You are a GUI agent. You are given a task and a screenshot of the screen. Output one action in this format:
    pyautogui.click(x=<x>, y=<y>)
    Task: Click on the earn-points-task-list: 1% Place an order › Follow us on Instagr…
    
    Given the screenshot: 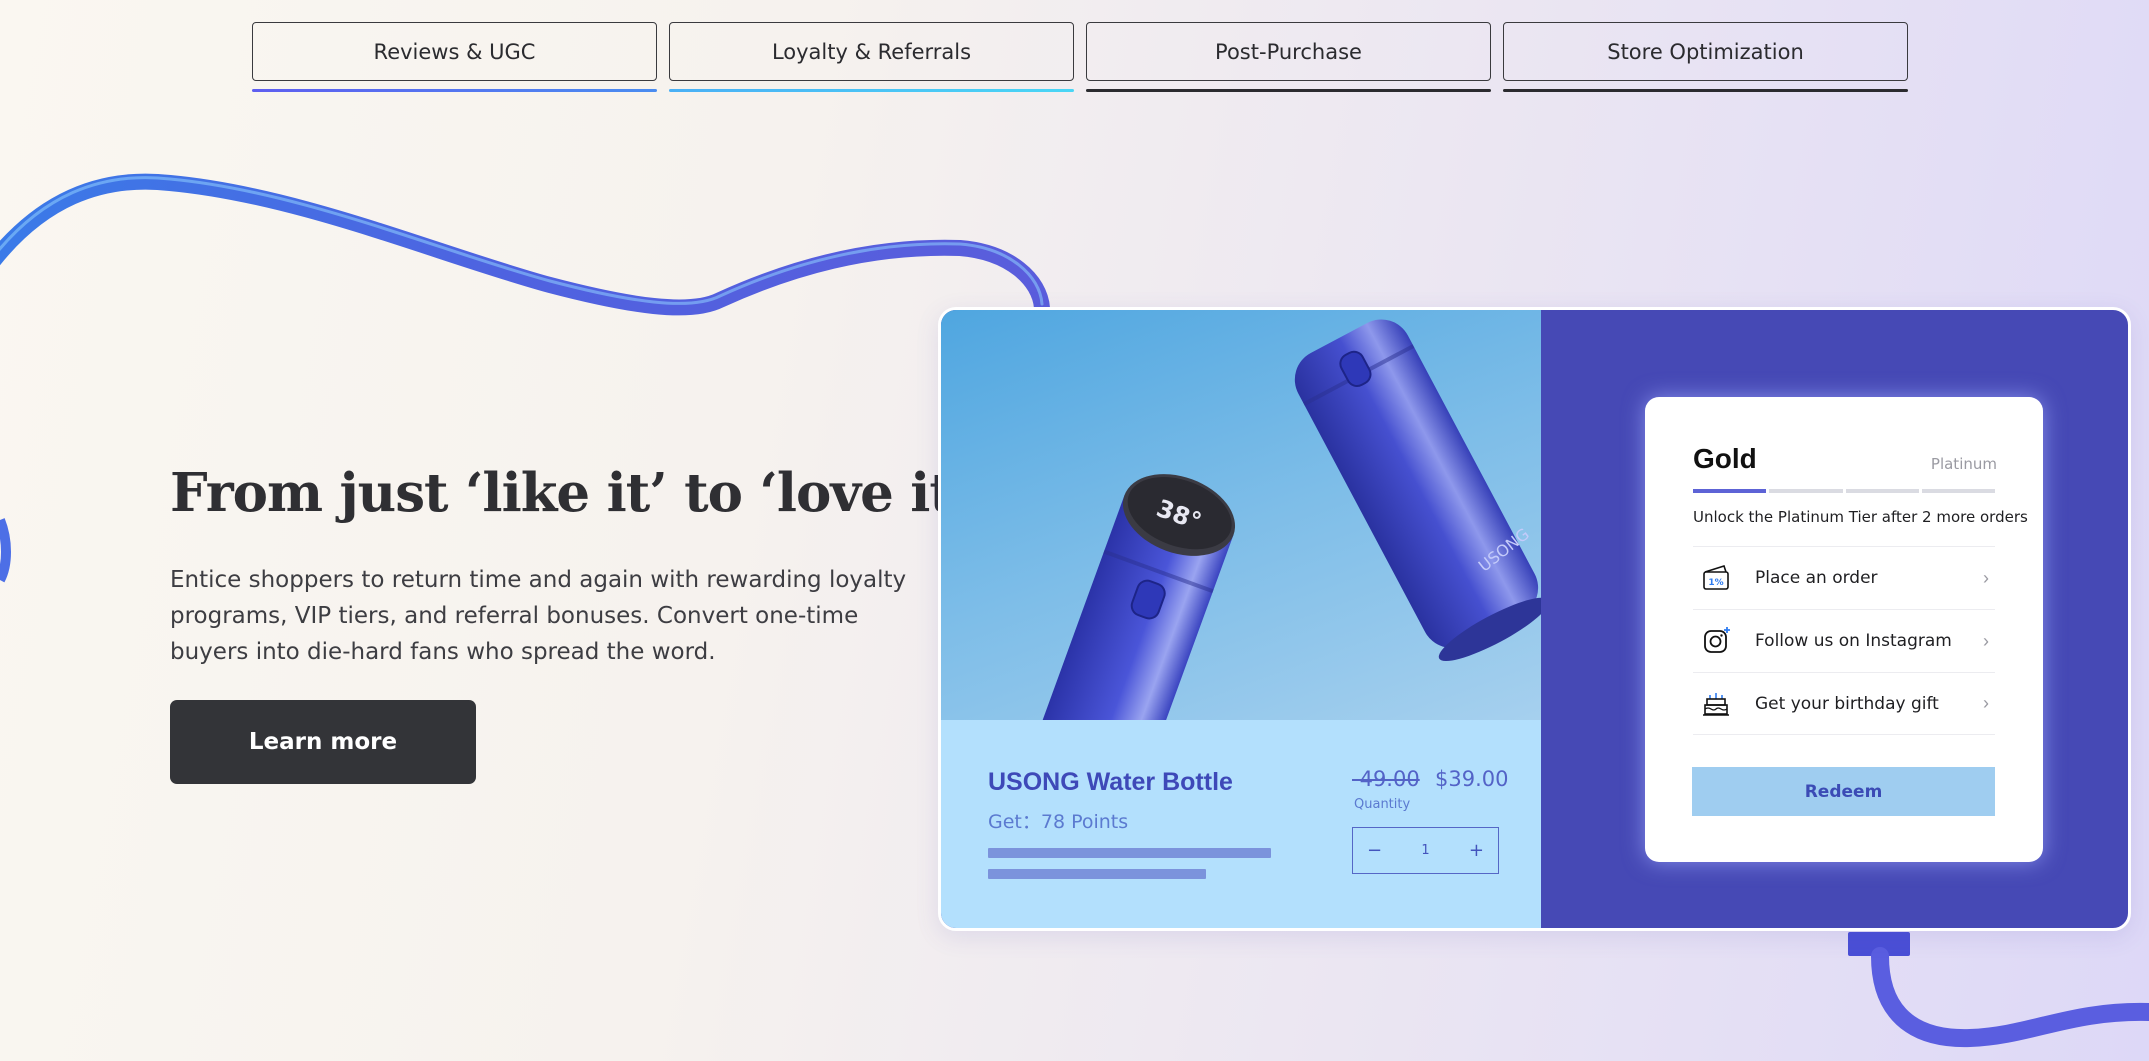 What is the action you would take?
    pyautogui.click(x=1844, y=640)
    